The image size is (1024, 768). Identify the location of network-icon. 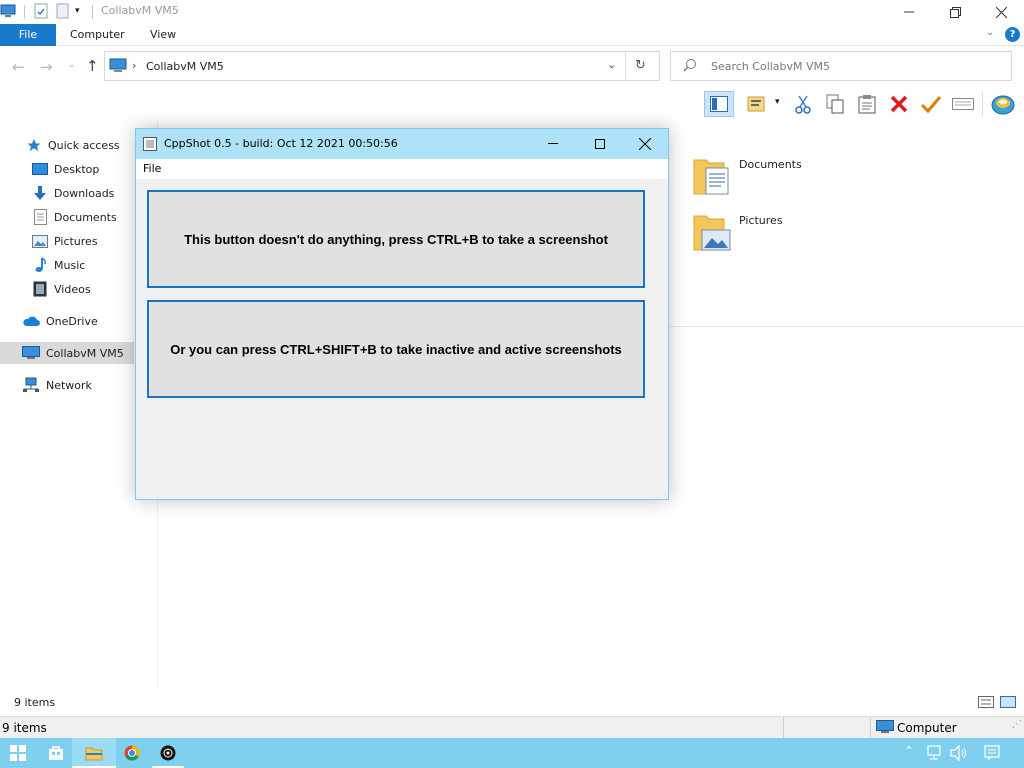
(31, 385).